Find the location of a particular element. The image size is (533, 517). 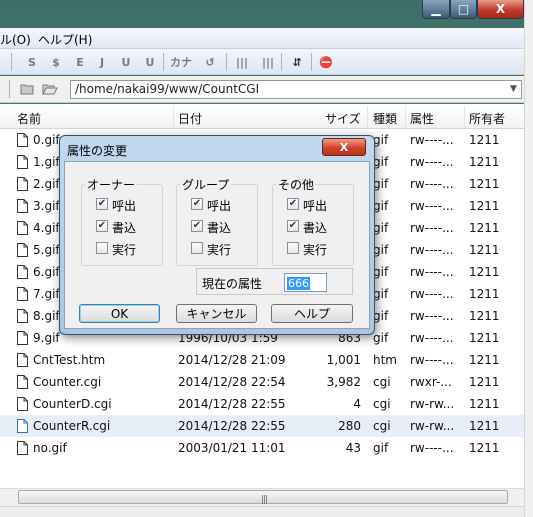

parent-folder-icon is located at coordinates (27, 89).